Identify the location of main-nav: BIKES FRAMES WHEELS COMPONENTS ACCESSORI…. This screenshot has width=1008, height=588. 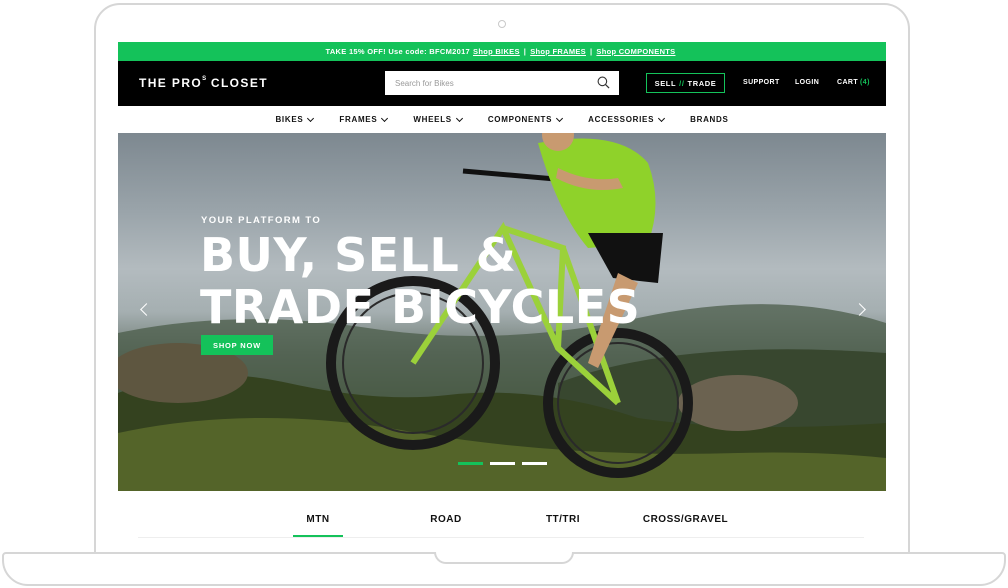
(502, 119).